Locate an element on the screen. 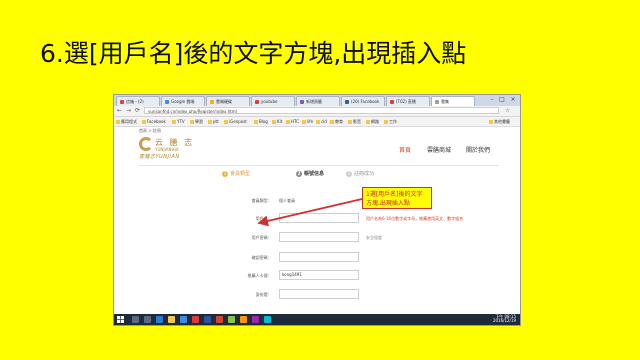  slide-title: 6.選[用戶名]後的文字方塊,出現插入點 is located at coordinates (253, 53).